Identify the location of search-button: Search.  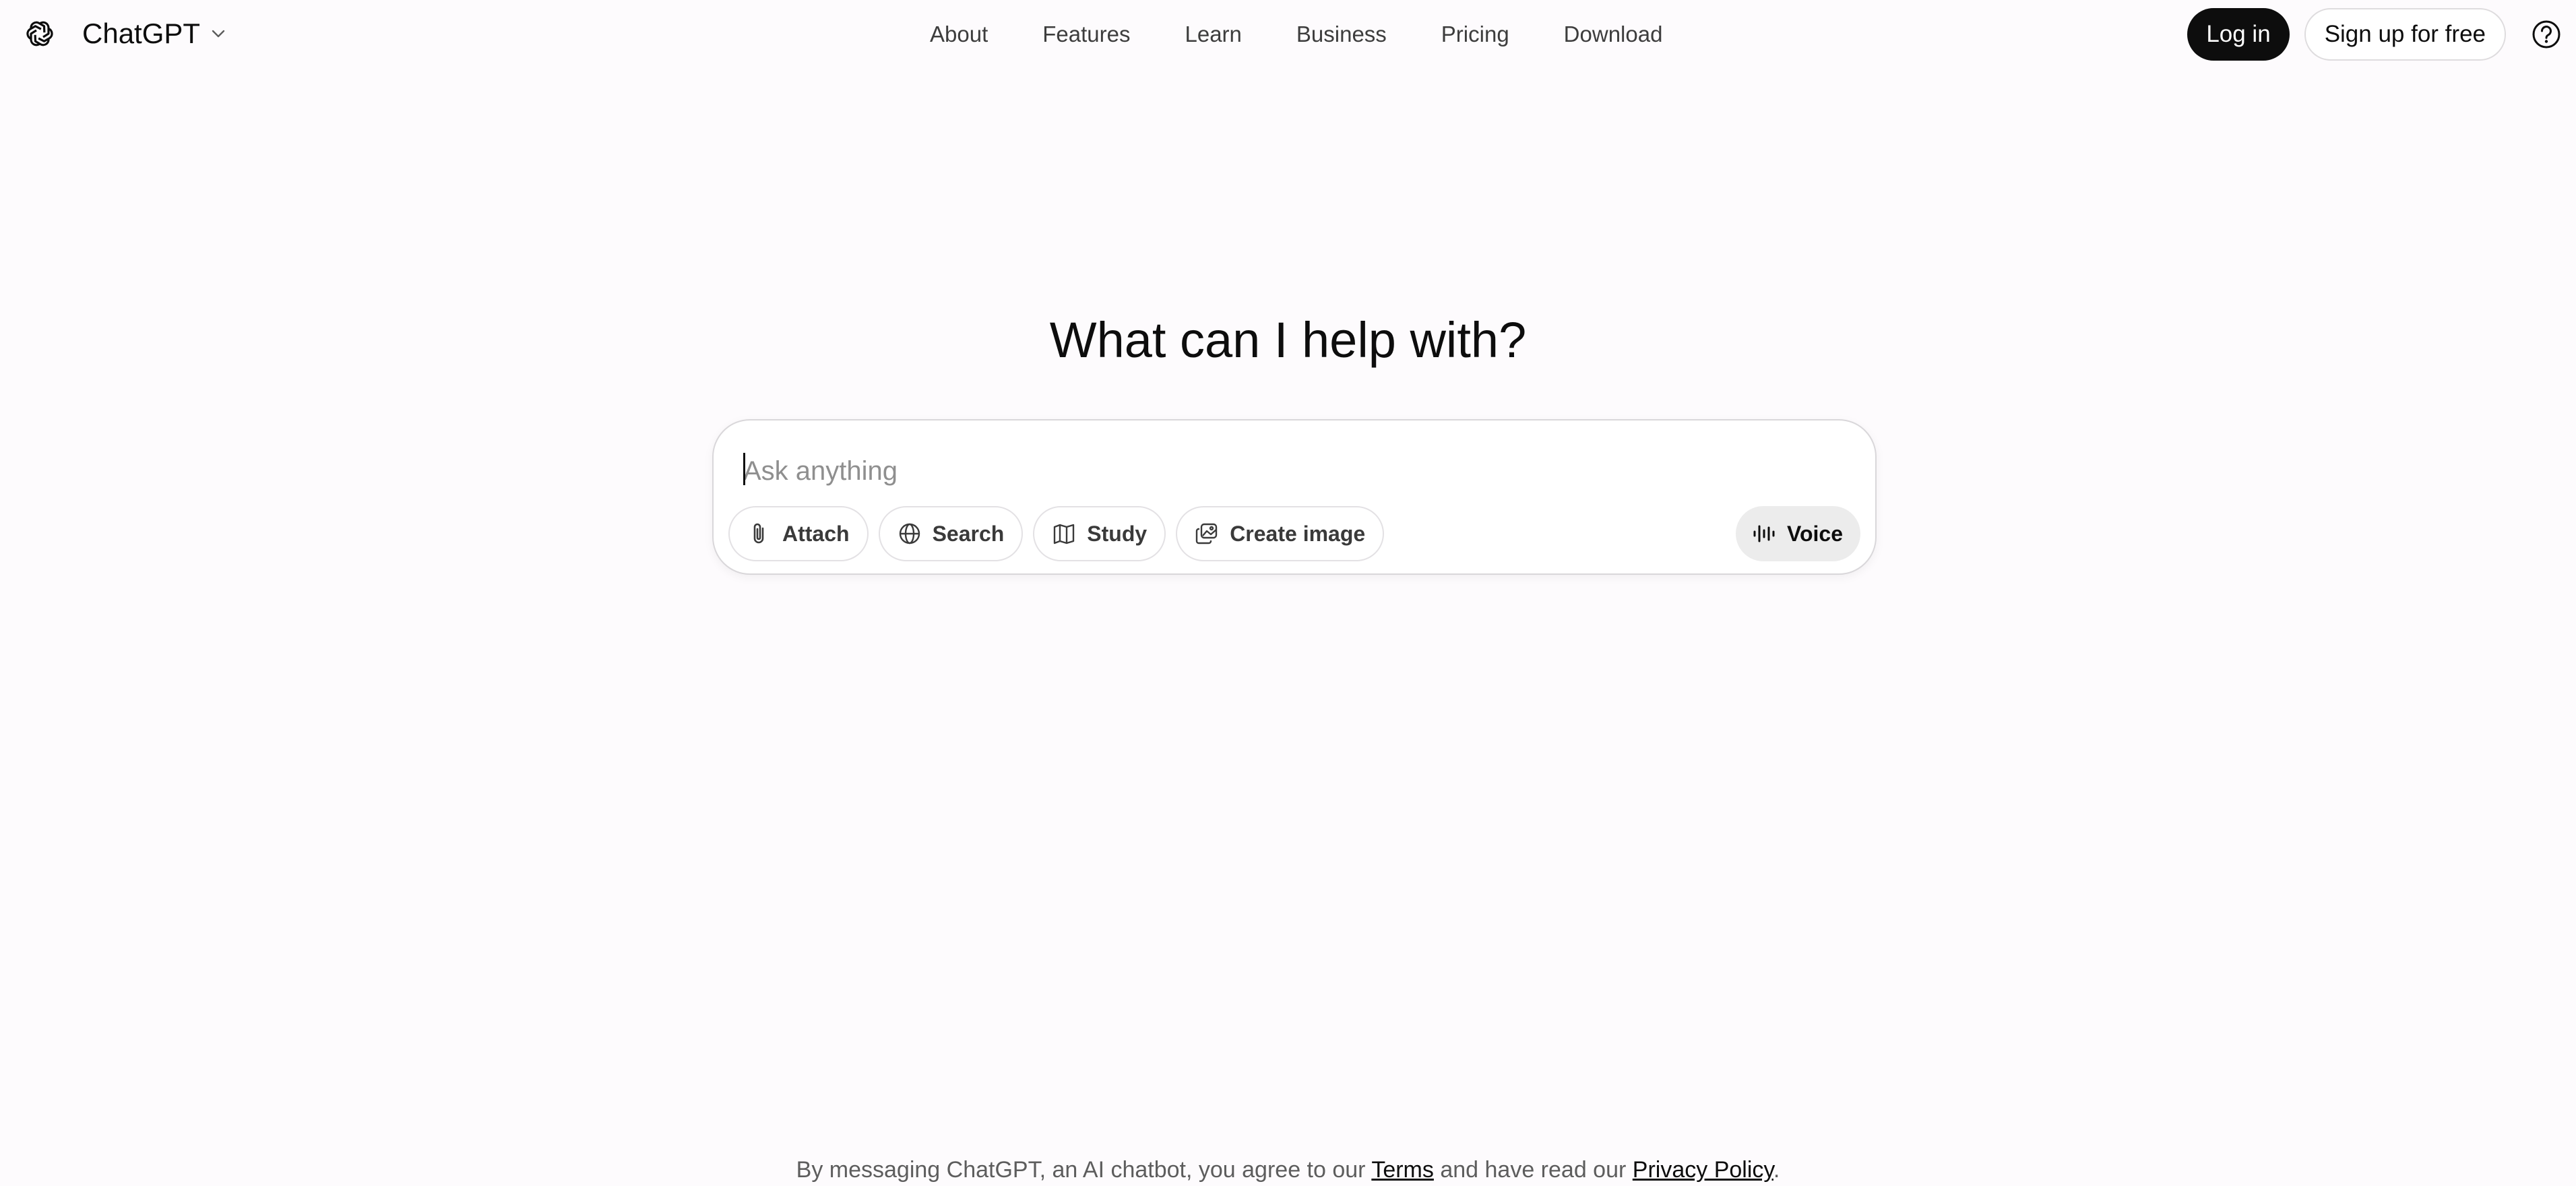
(951, 533).